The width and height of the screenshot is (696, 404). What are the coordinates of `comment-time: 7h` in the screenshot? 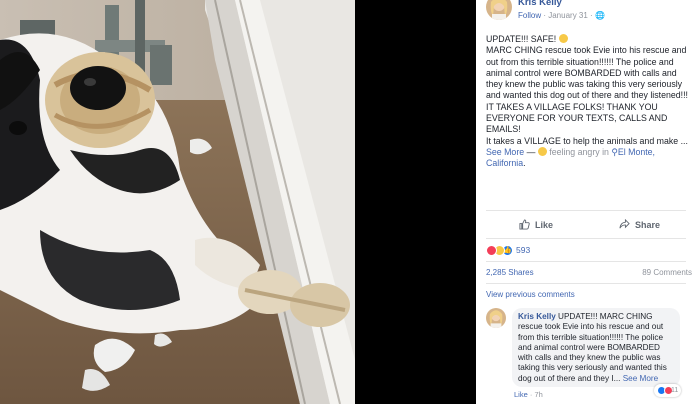 It's located at (538, 394).